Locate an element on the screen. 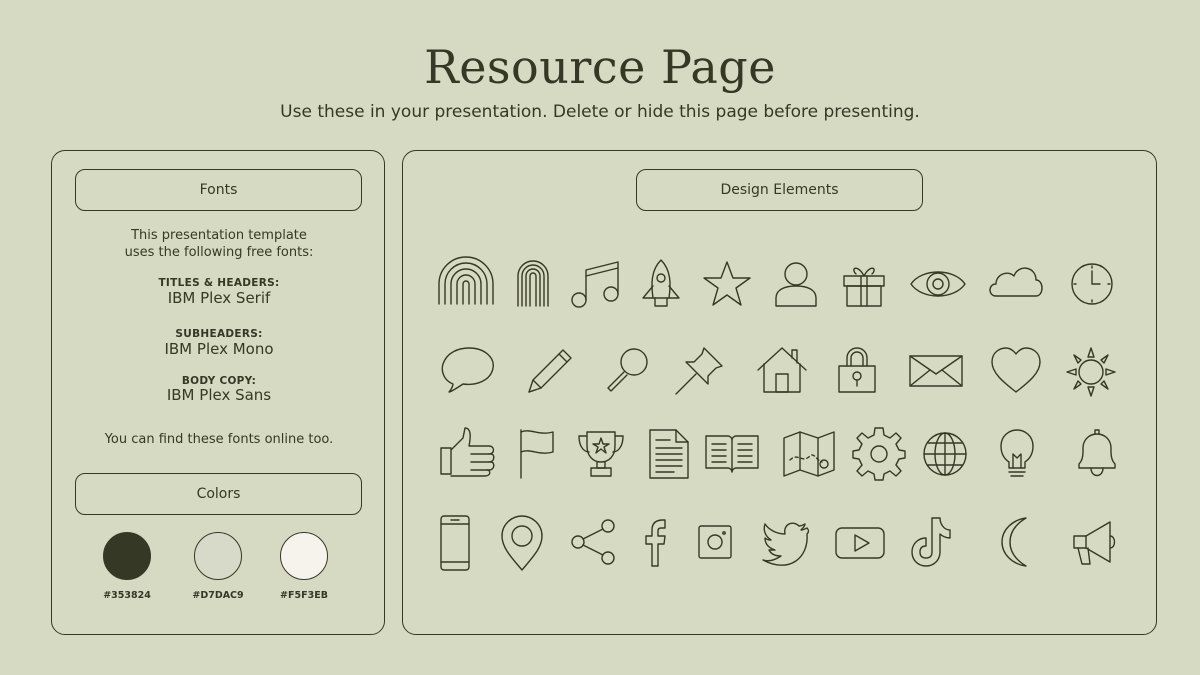  star-icon is located at coordinates (727, 284).